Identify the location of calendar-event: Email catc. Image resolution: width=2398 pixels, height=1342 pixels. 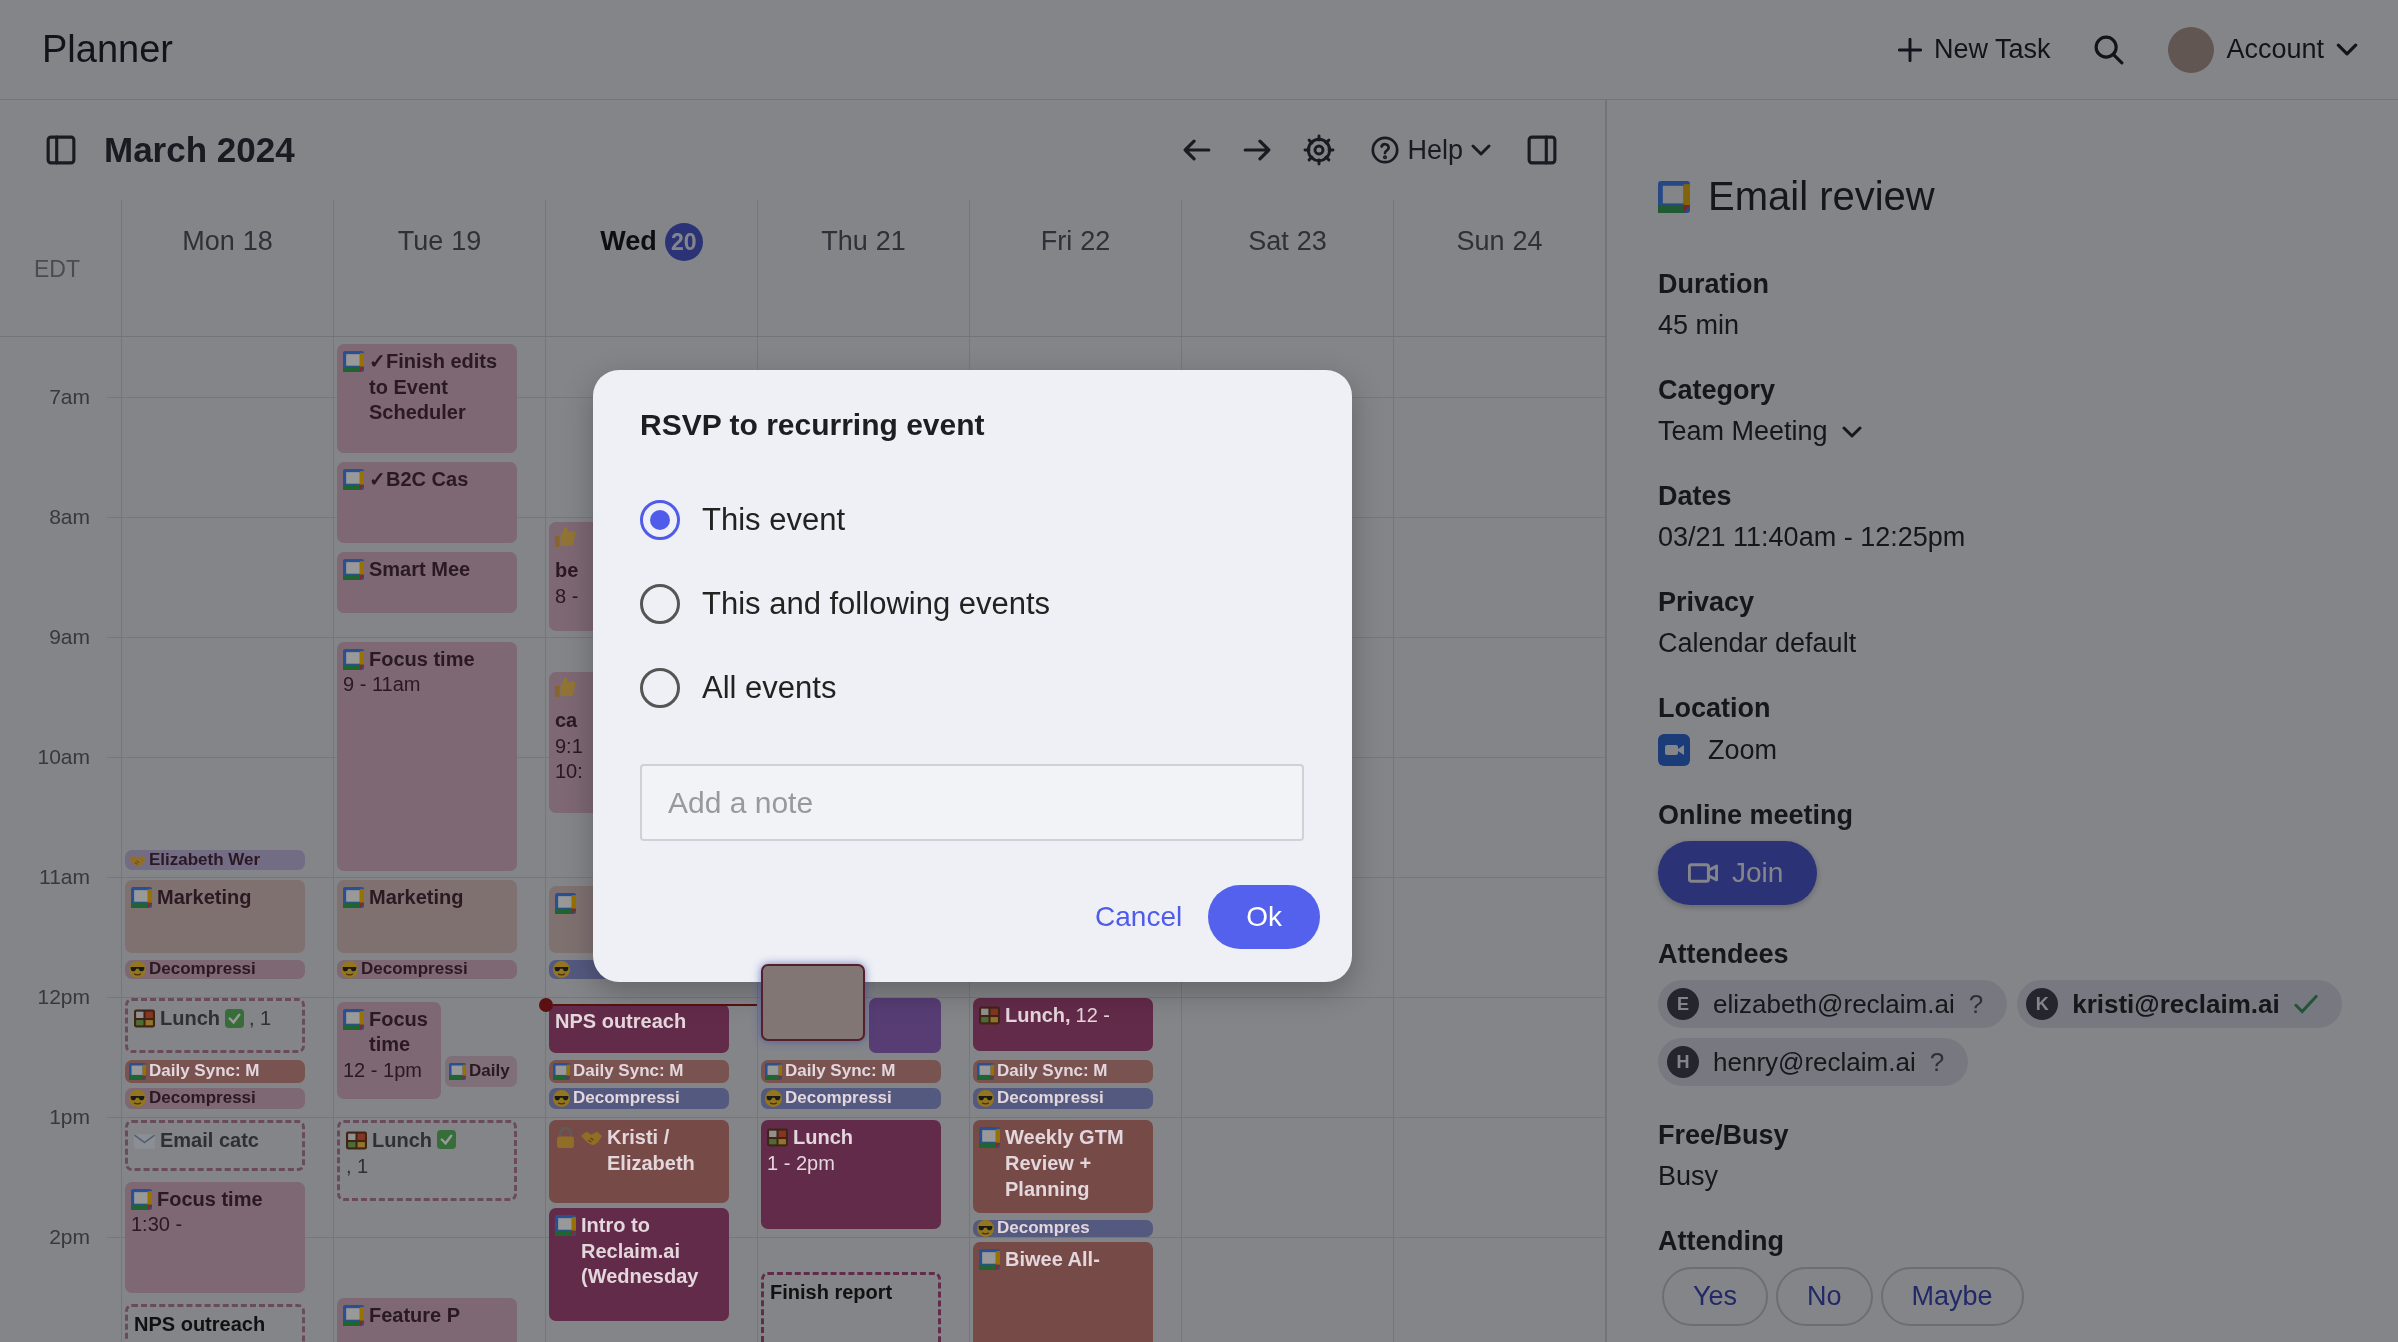
(215, 1146).